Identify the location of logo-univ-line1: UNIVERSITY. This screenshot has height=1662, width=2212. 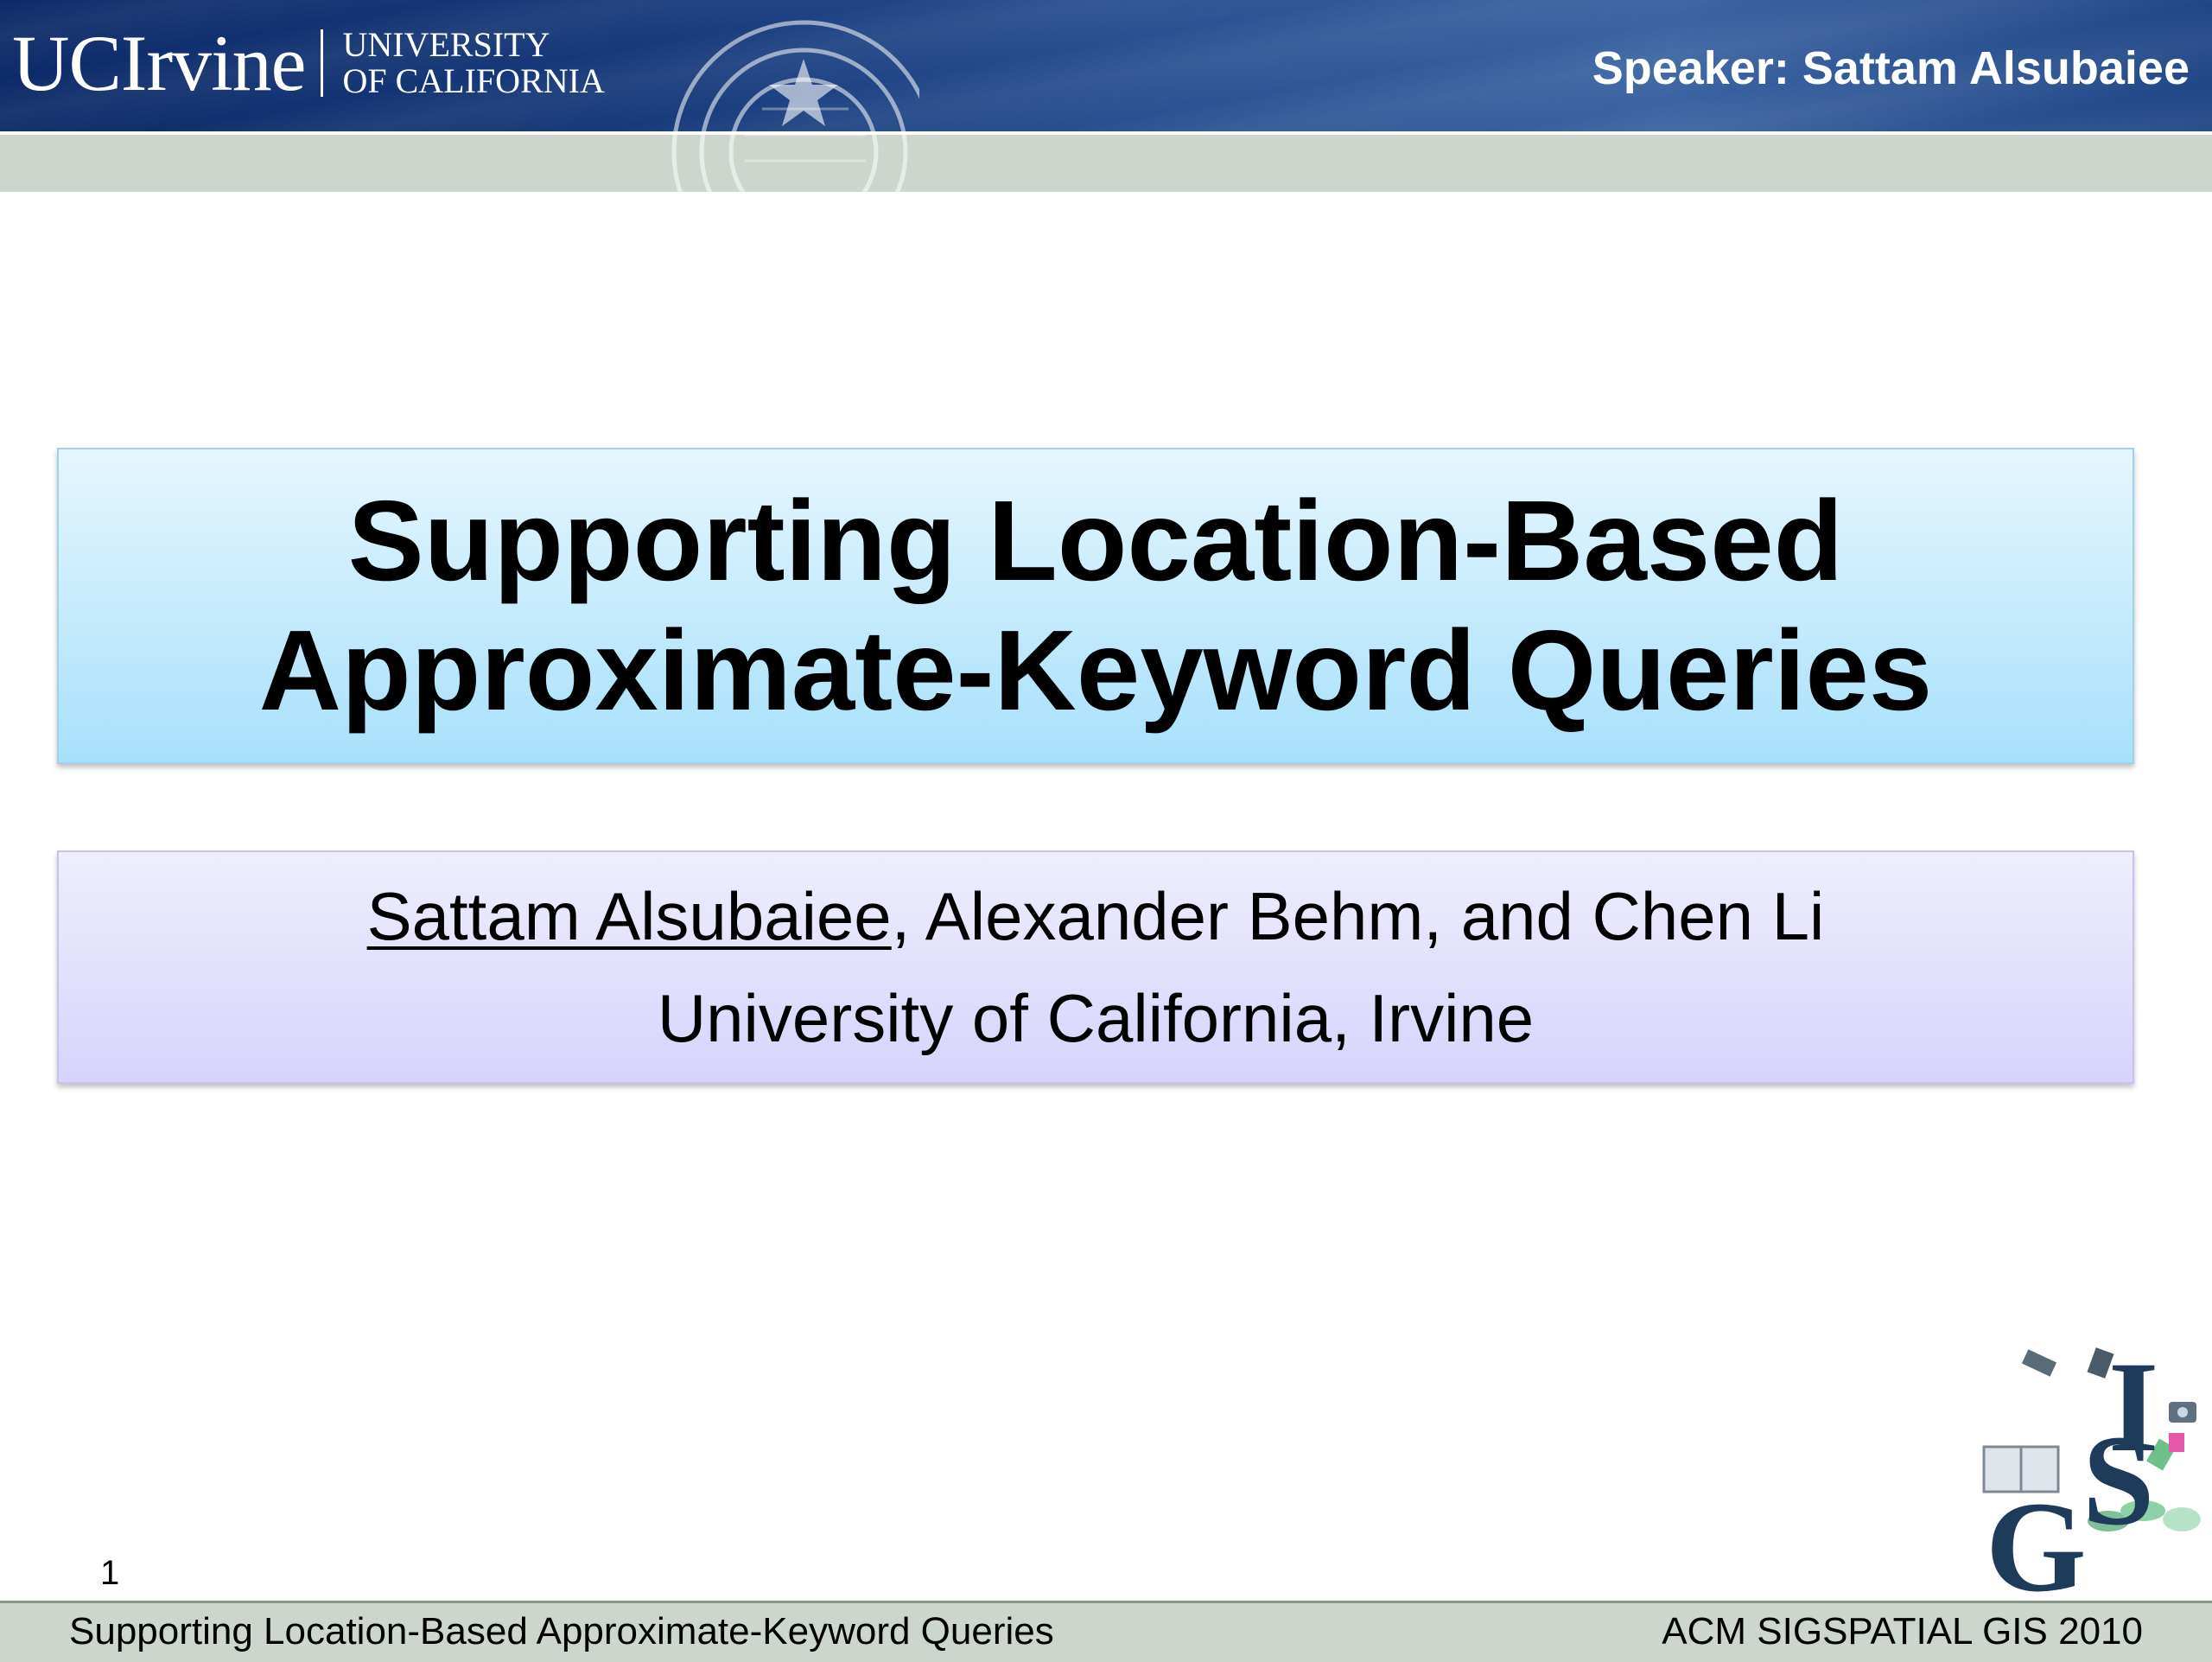
(446, 45).